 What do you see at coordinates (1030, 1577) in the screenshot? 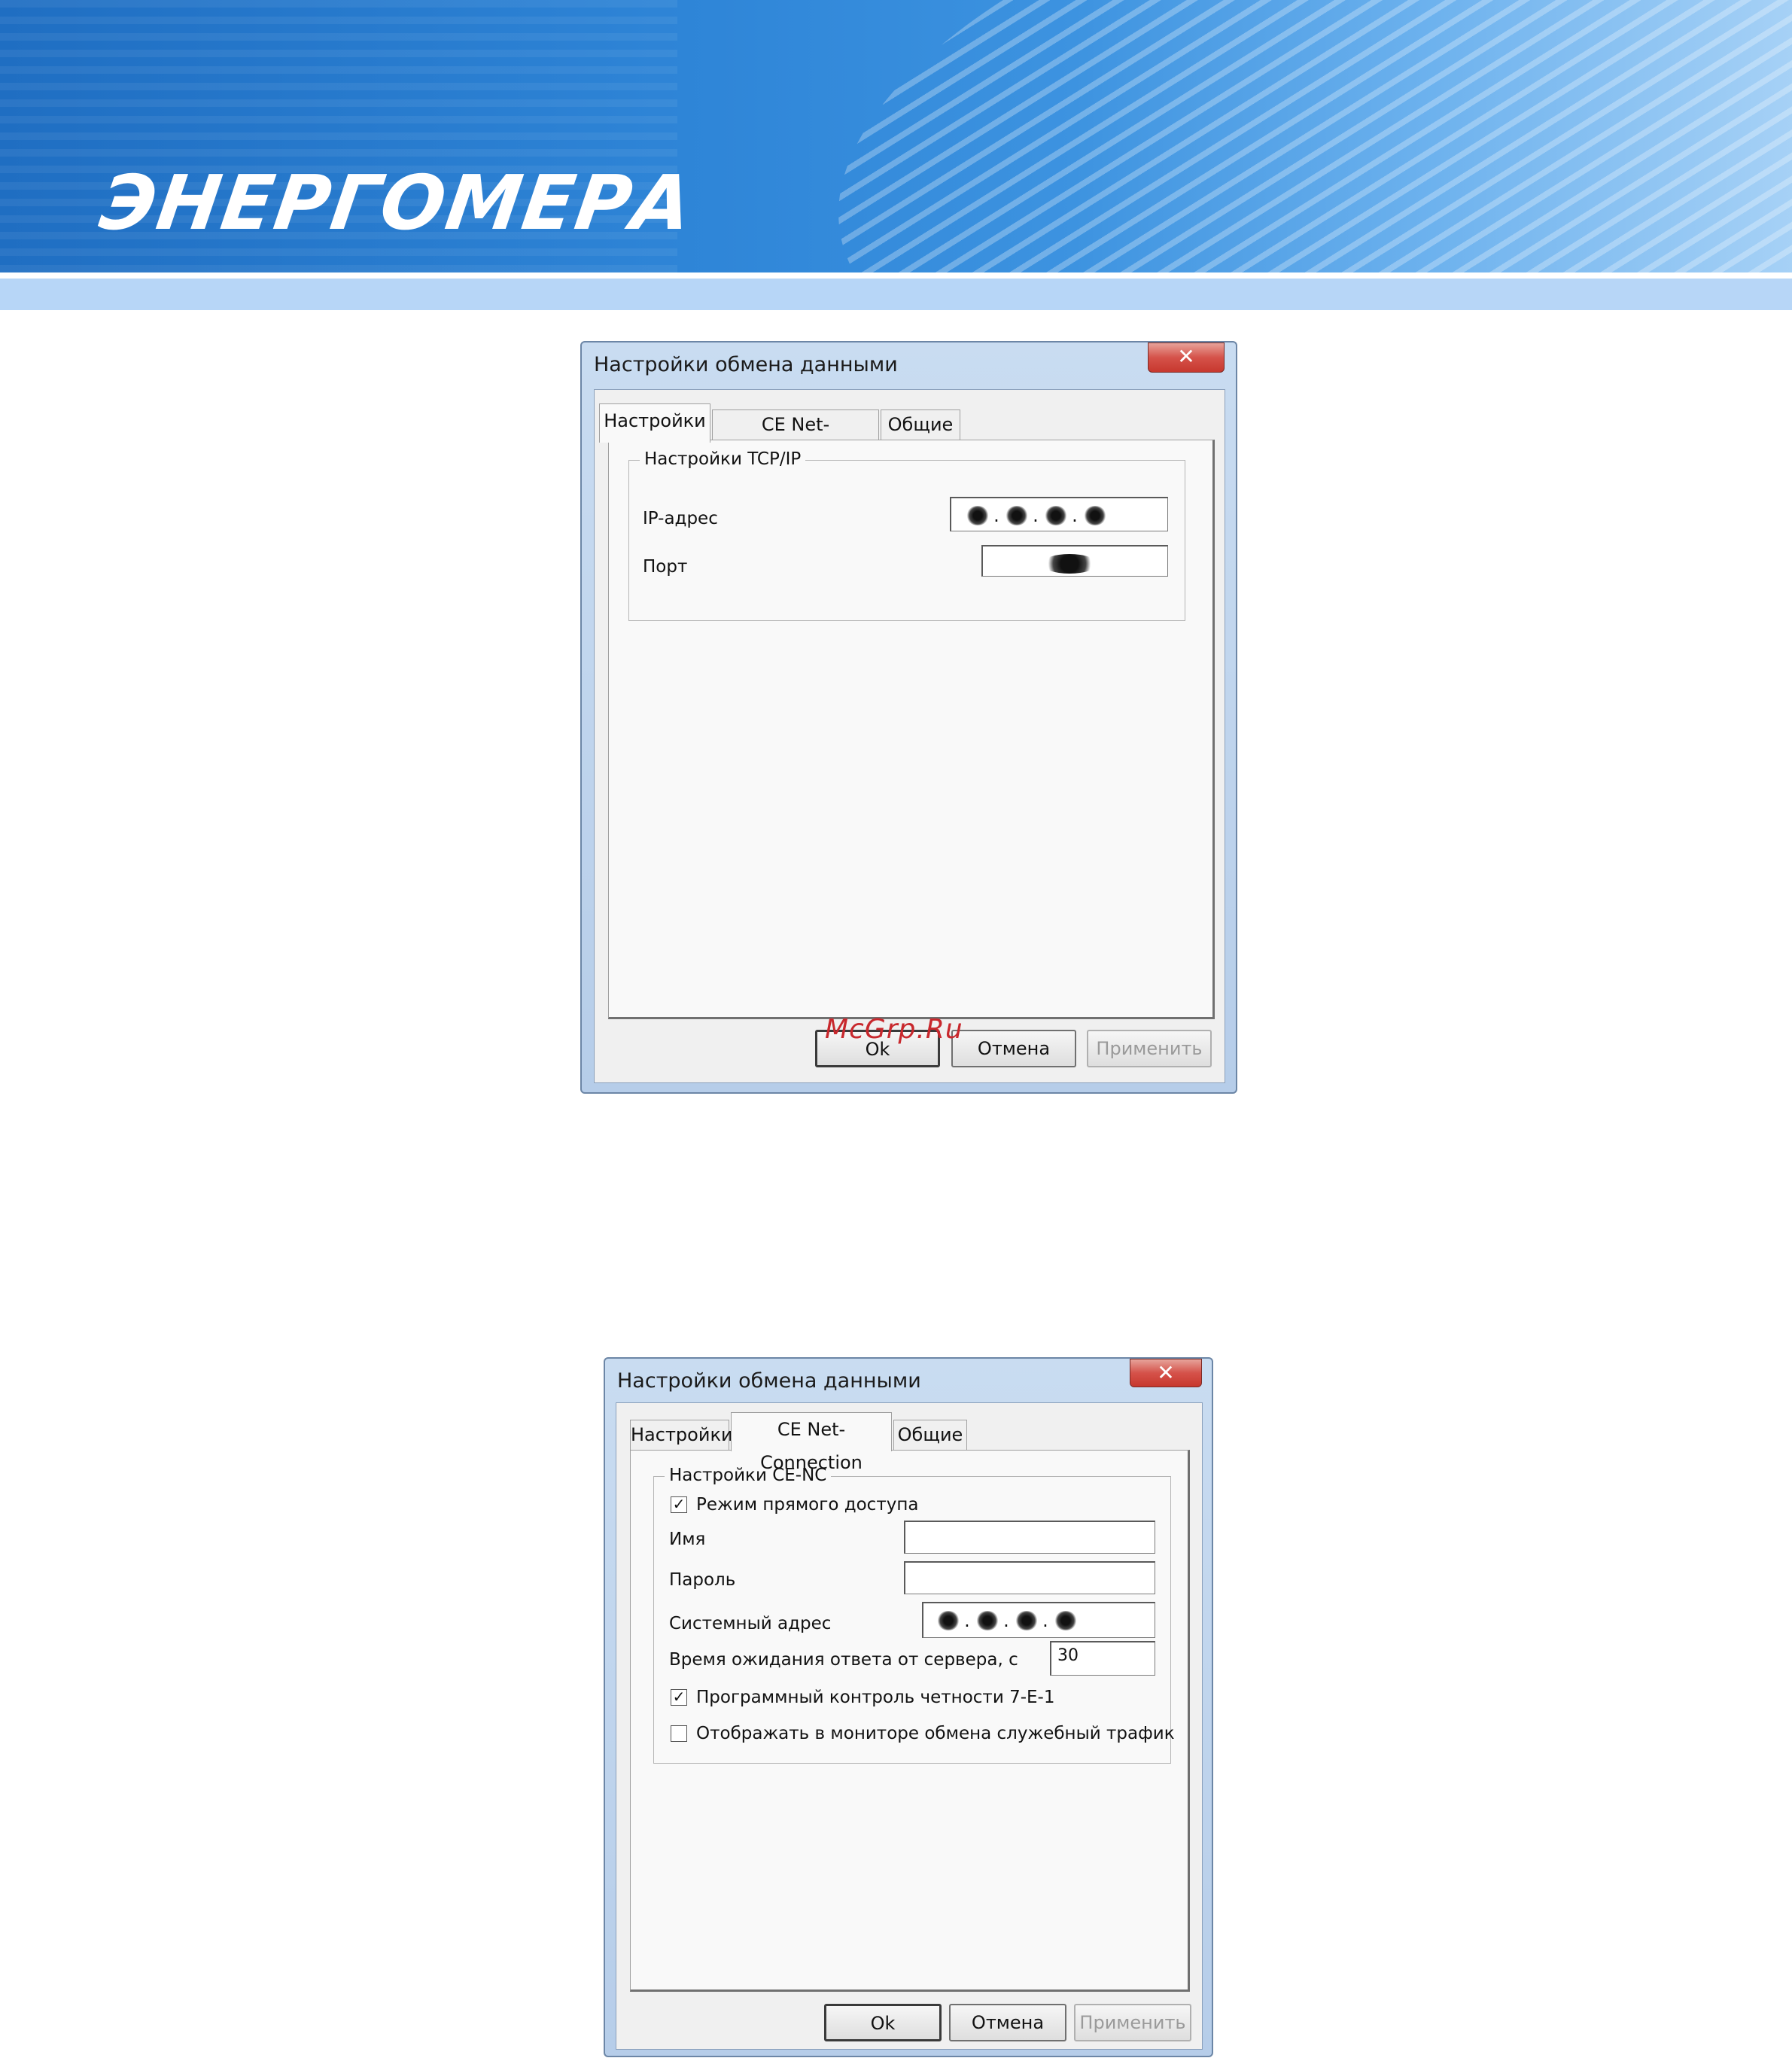
I see `password-input` at bounding box center [1030, 1577].